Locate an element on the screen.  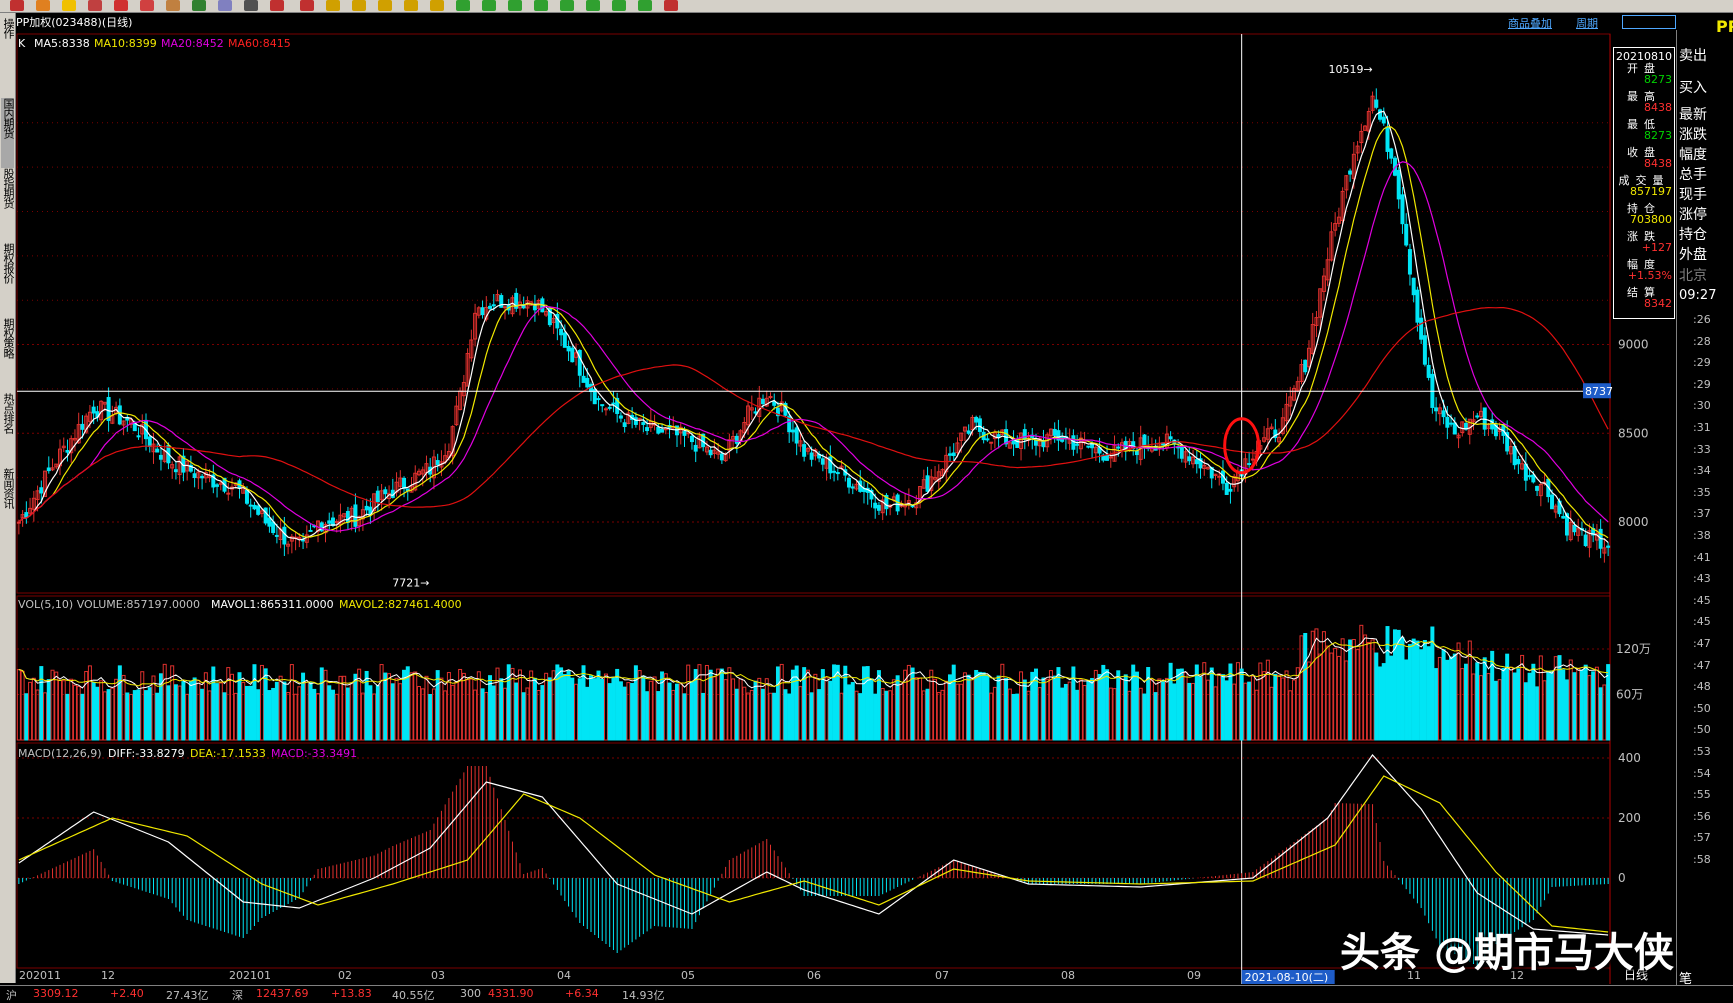
x-label-7: 06 is located at coordinates (814, 975).